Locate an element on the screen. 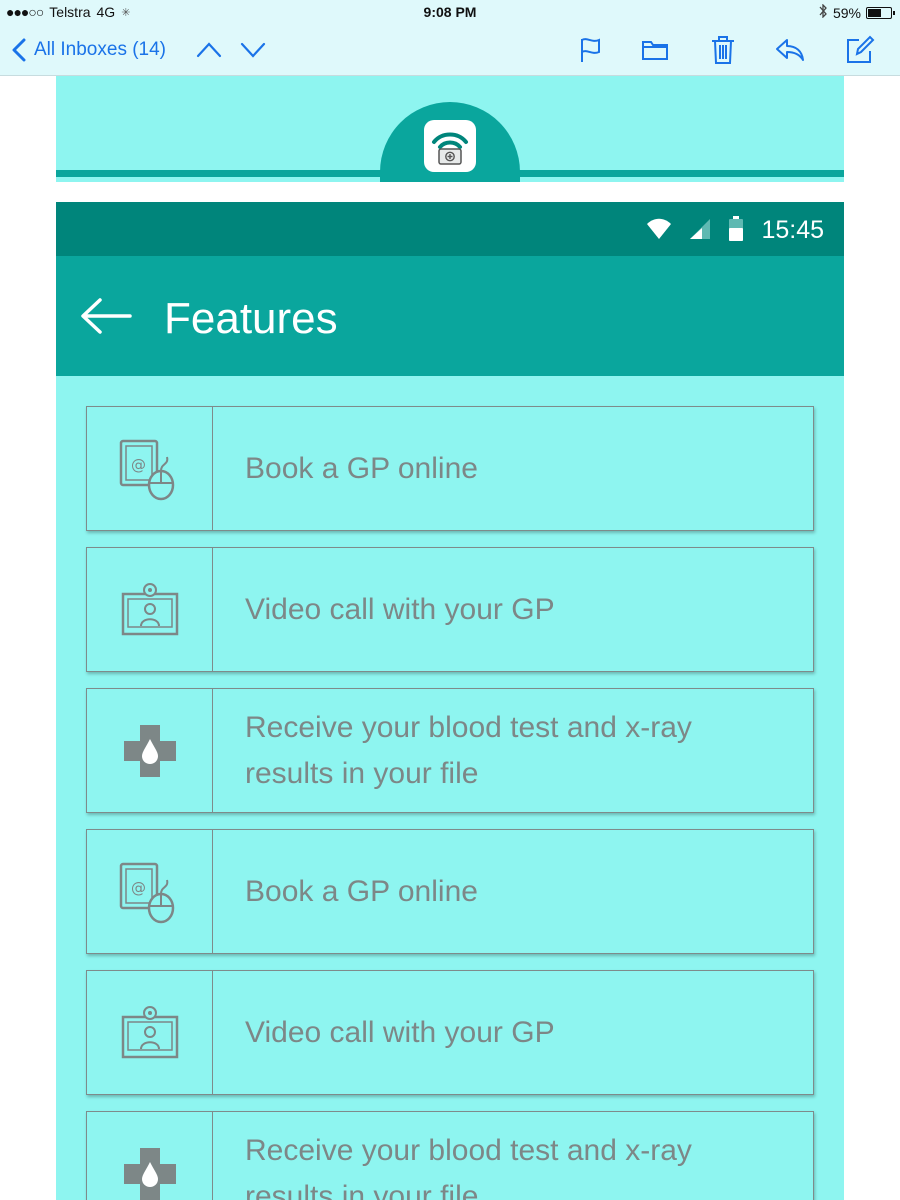 This screenshot has height=1200, width=900. battery-icon is located at coordinates (880, 12).